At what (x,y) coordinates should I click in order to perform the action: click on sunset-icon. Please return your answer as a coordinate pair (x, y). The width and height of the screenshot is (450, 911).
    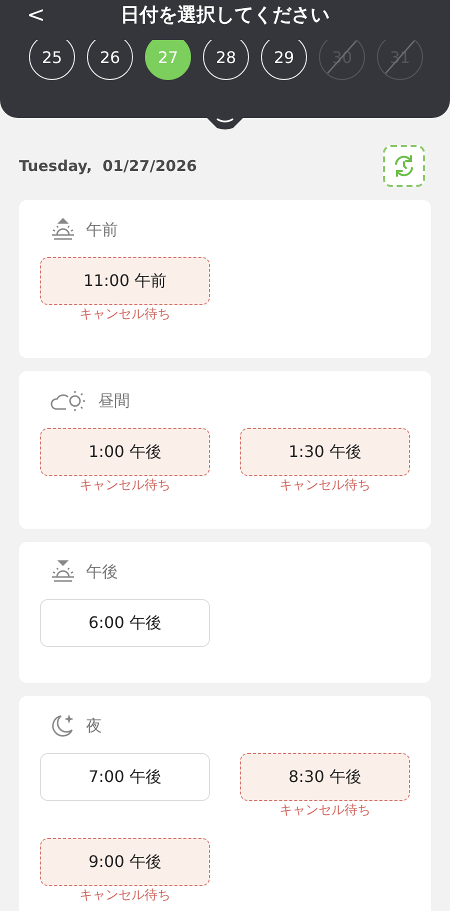
    Looking at the image, I should click on (63, 572).